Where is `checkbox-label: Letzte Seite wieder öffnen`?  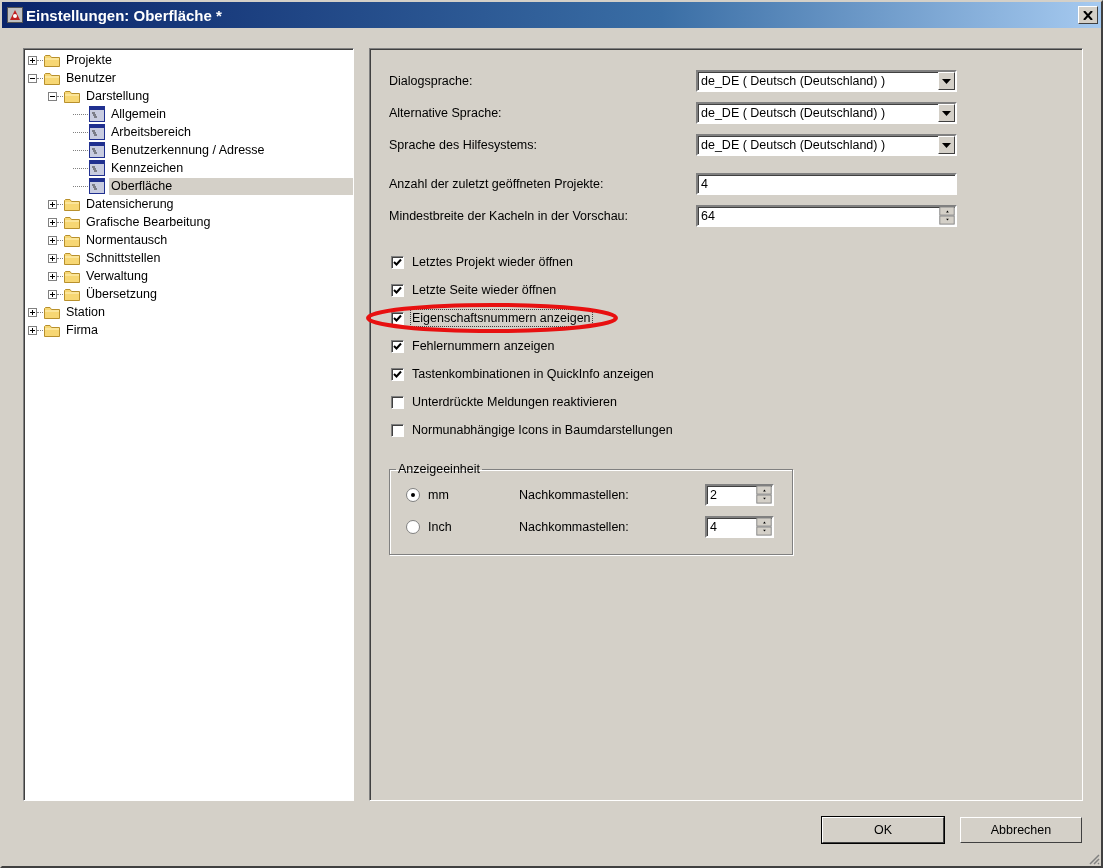
checkbox-label: Letzte Seite wieder öffnen is located at coordinates (484, 290).